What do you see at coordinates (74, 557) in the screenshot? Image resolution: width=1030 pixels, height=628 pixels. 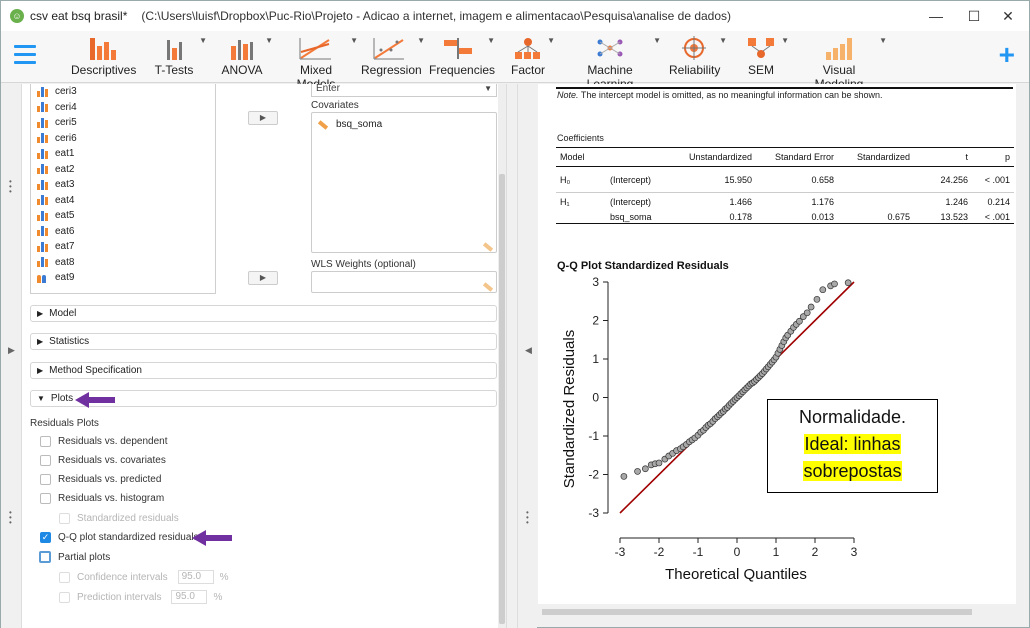 I see `partial-plots-checkbox: Partial plots` at bounding box center [74, 557].